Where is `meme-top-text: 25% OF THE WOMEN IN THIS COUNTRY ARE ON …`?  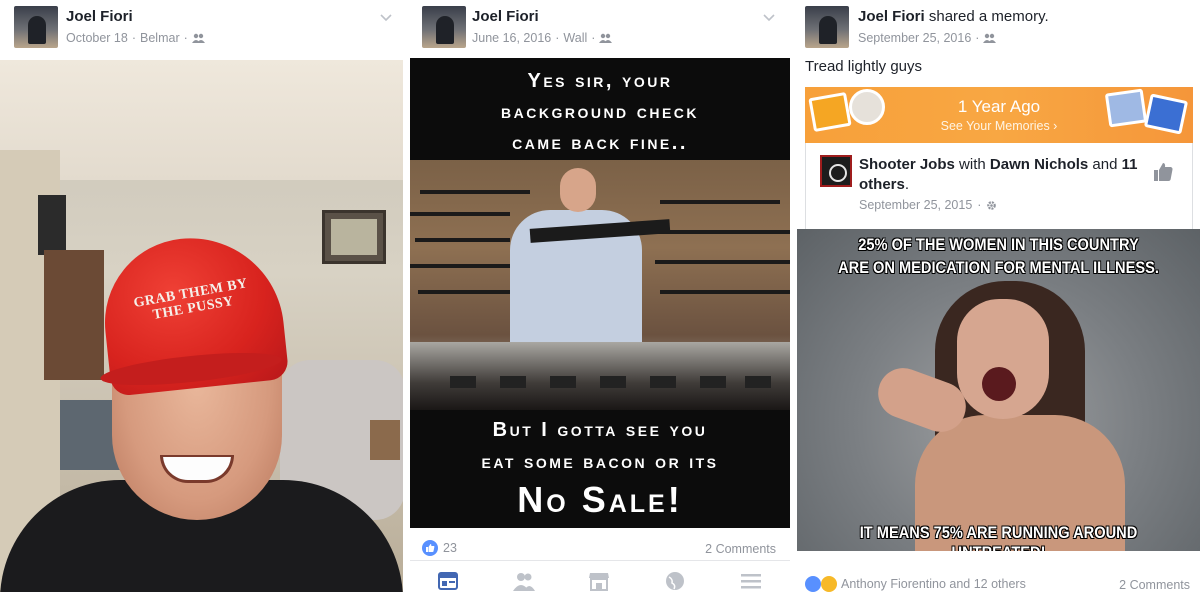
meme-top-text: 25% OF THE WOMEN IN THIS COUNTRY ARE ON … is located at coordinates (998, 256).